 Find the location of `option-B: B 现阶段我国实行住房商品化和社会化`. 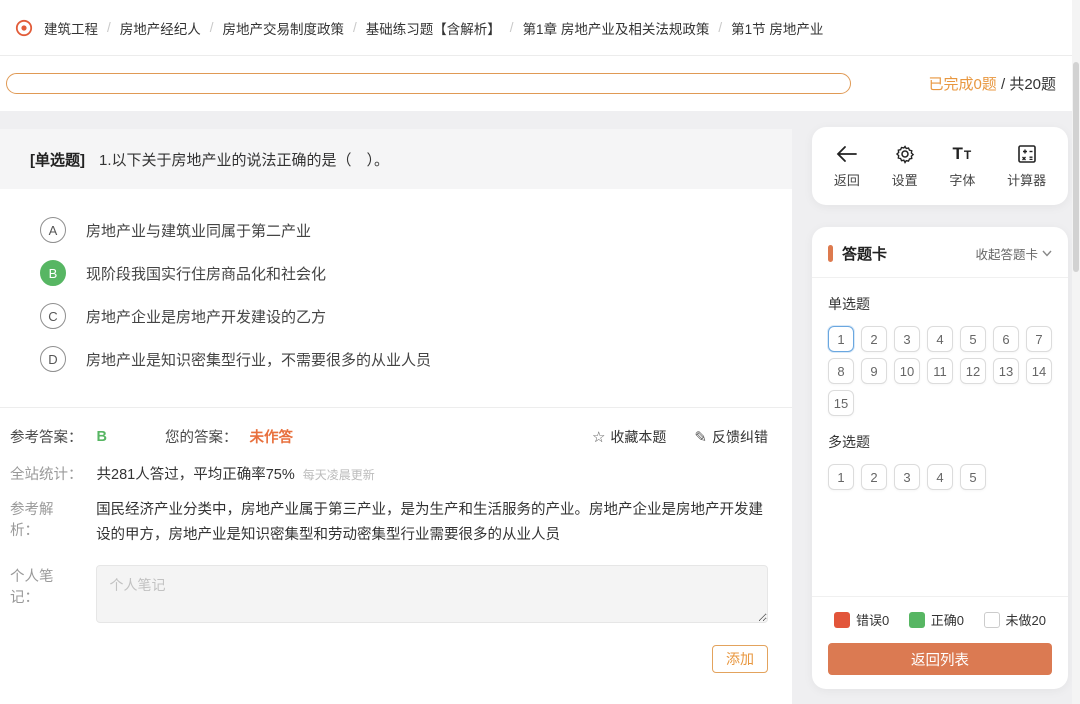

option-B: B 现阶段我国实行住房商品化和社会化 is located at coordinates (396, 273).